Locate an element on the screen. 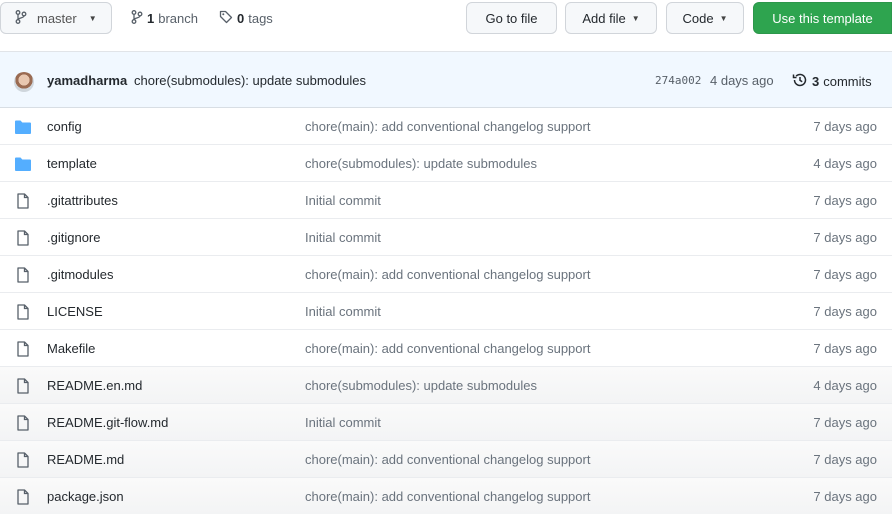 This screenshot has width=892, height=514. add-file-label: Add file is located at coordinates (604, 18).